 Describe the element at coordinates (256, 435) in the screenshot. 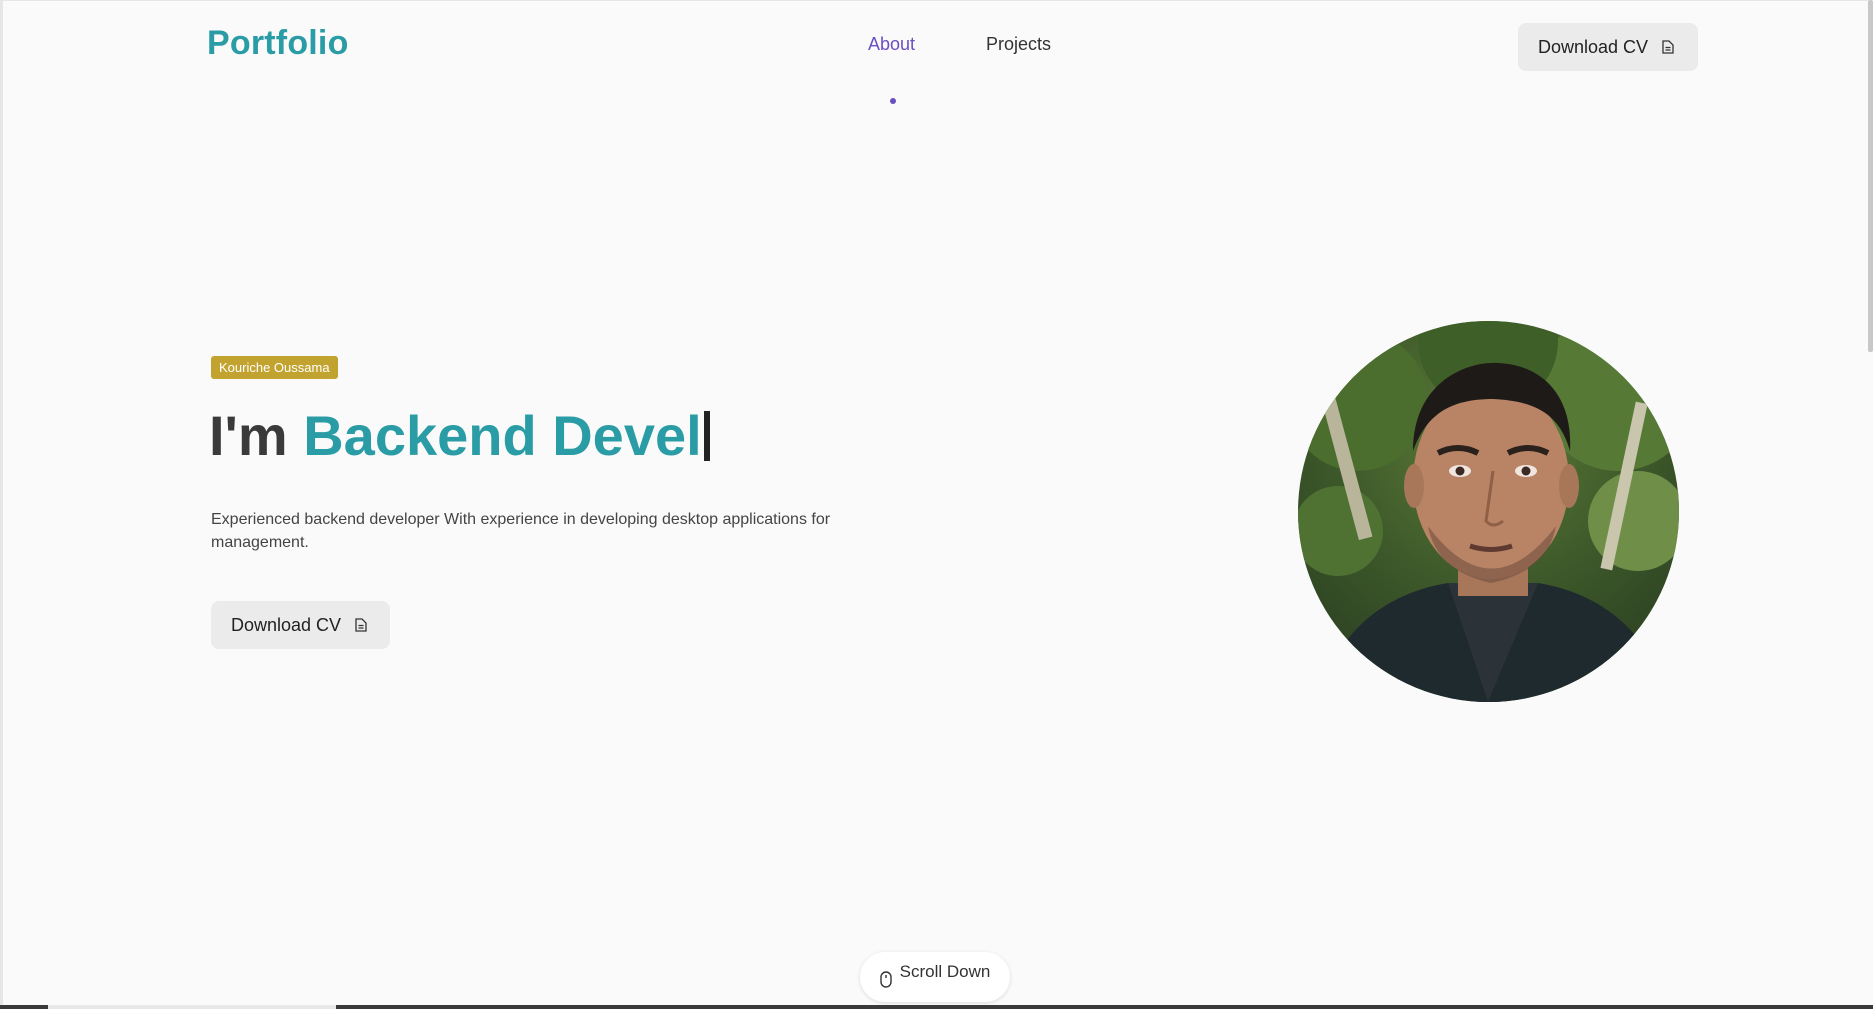

I see `headline-prefix: I'm` at that location.